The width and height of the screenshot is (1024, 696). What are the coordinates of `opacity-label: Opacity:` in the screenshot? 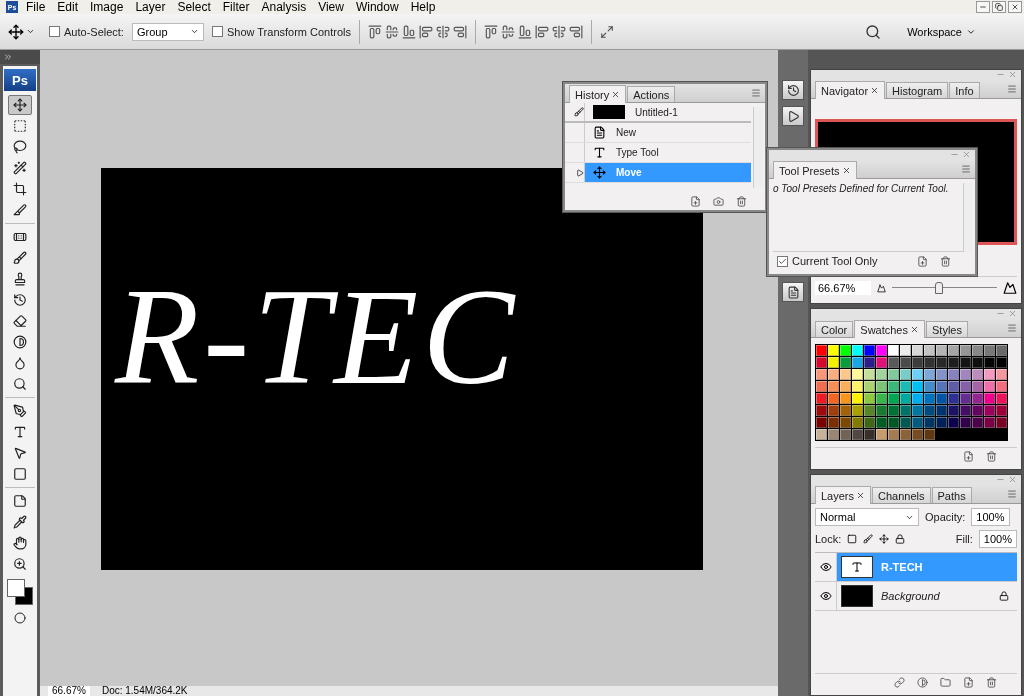 It's located at (945, 517).